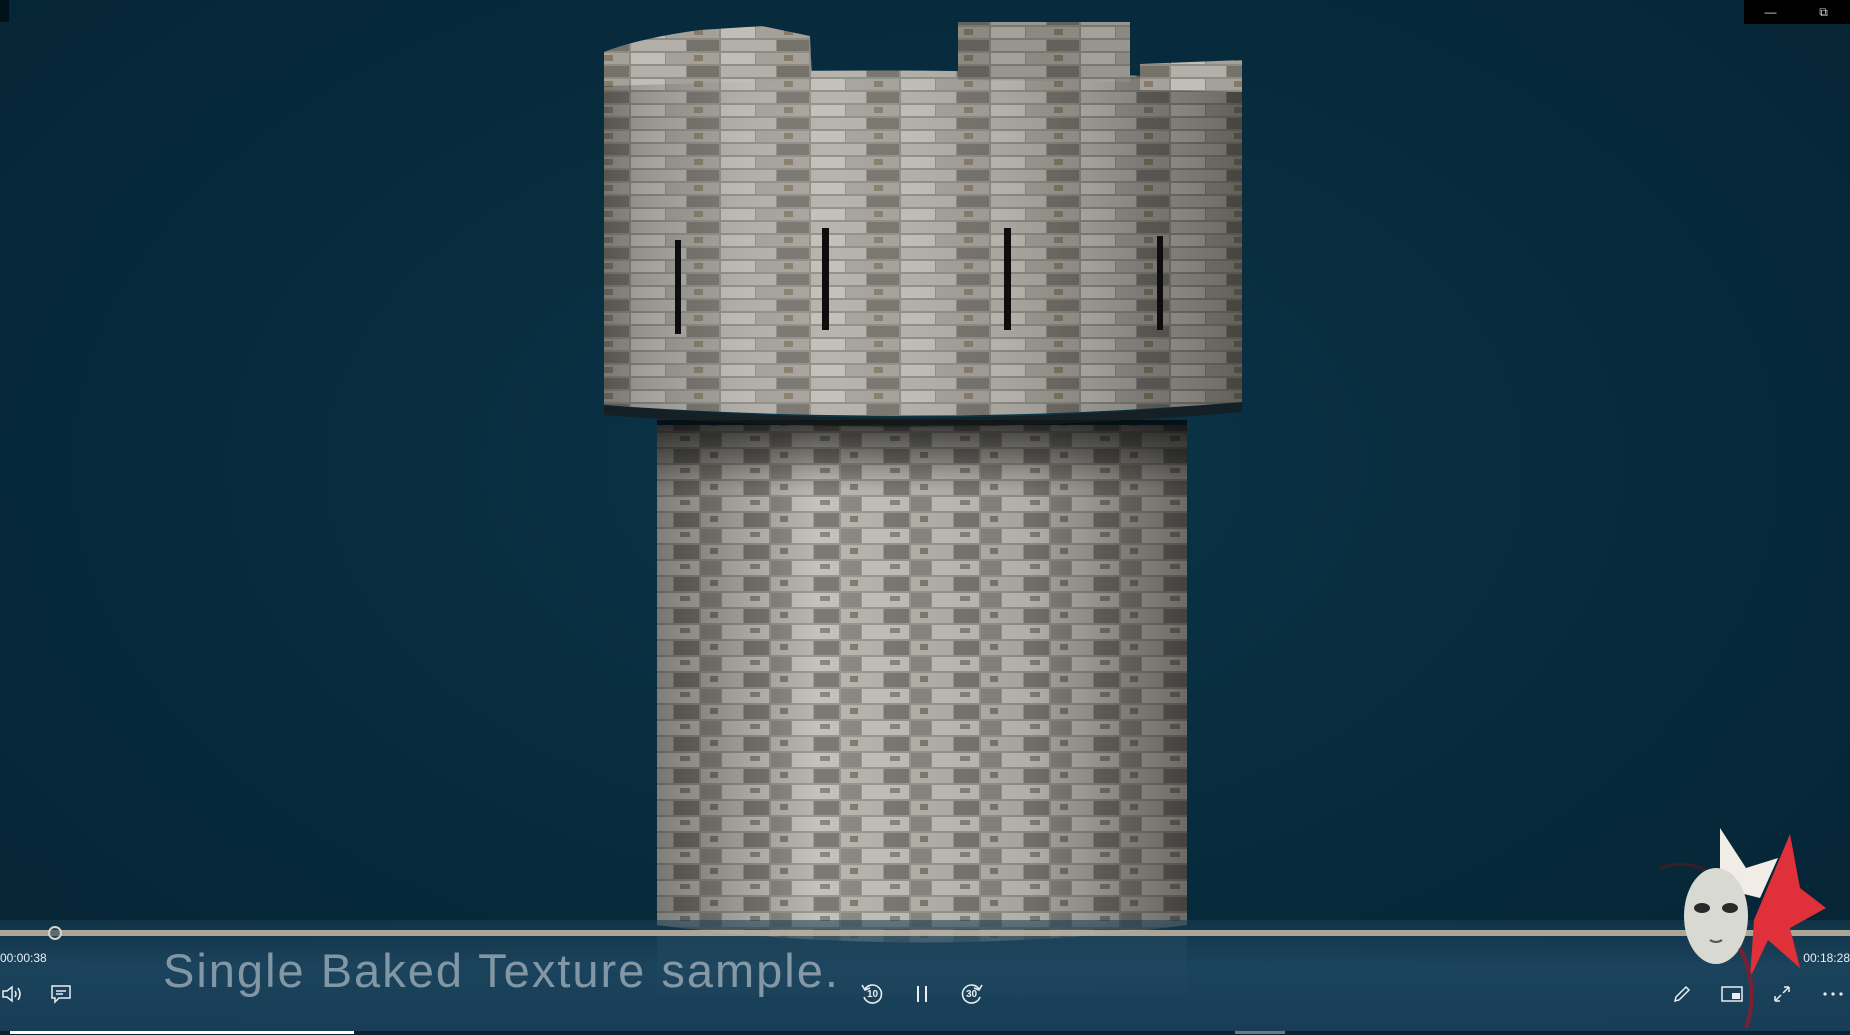  I want to click on seek-handle, so click(55, 933).